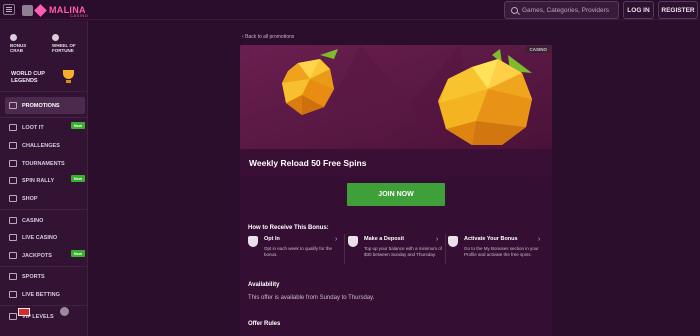  I want to click on flag-icon, so click(13, 180).